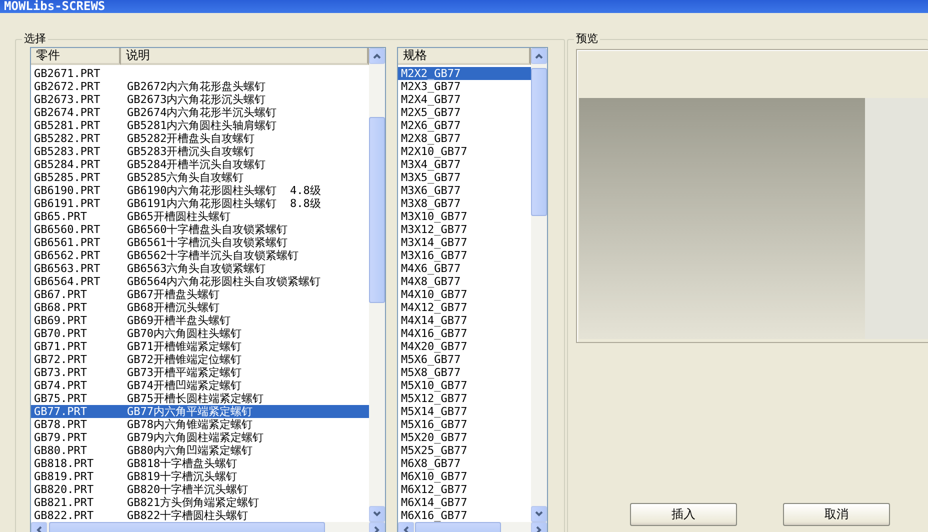 This screenshot has width=928, height=532. I want to click on table-row: GB2673.PRT GB2673内六角花形沉头螺钉, so click(200, 99).